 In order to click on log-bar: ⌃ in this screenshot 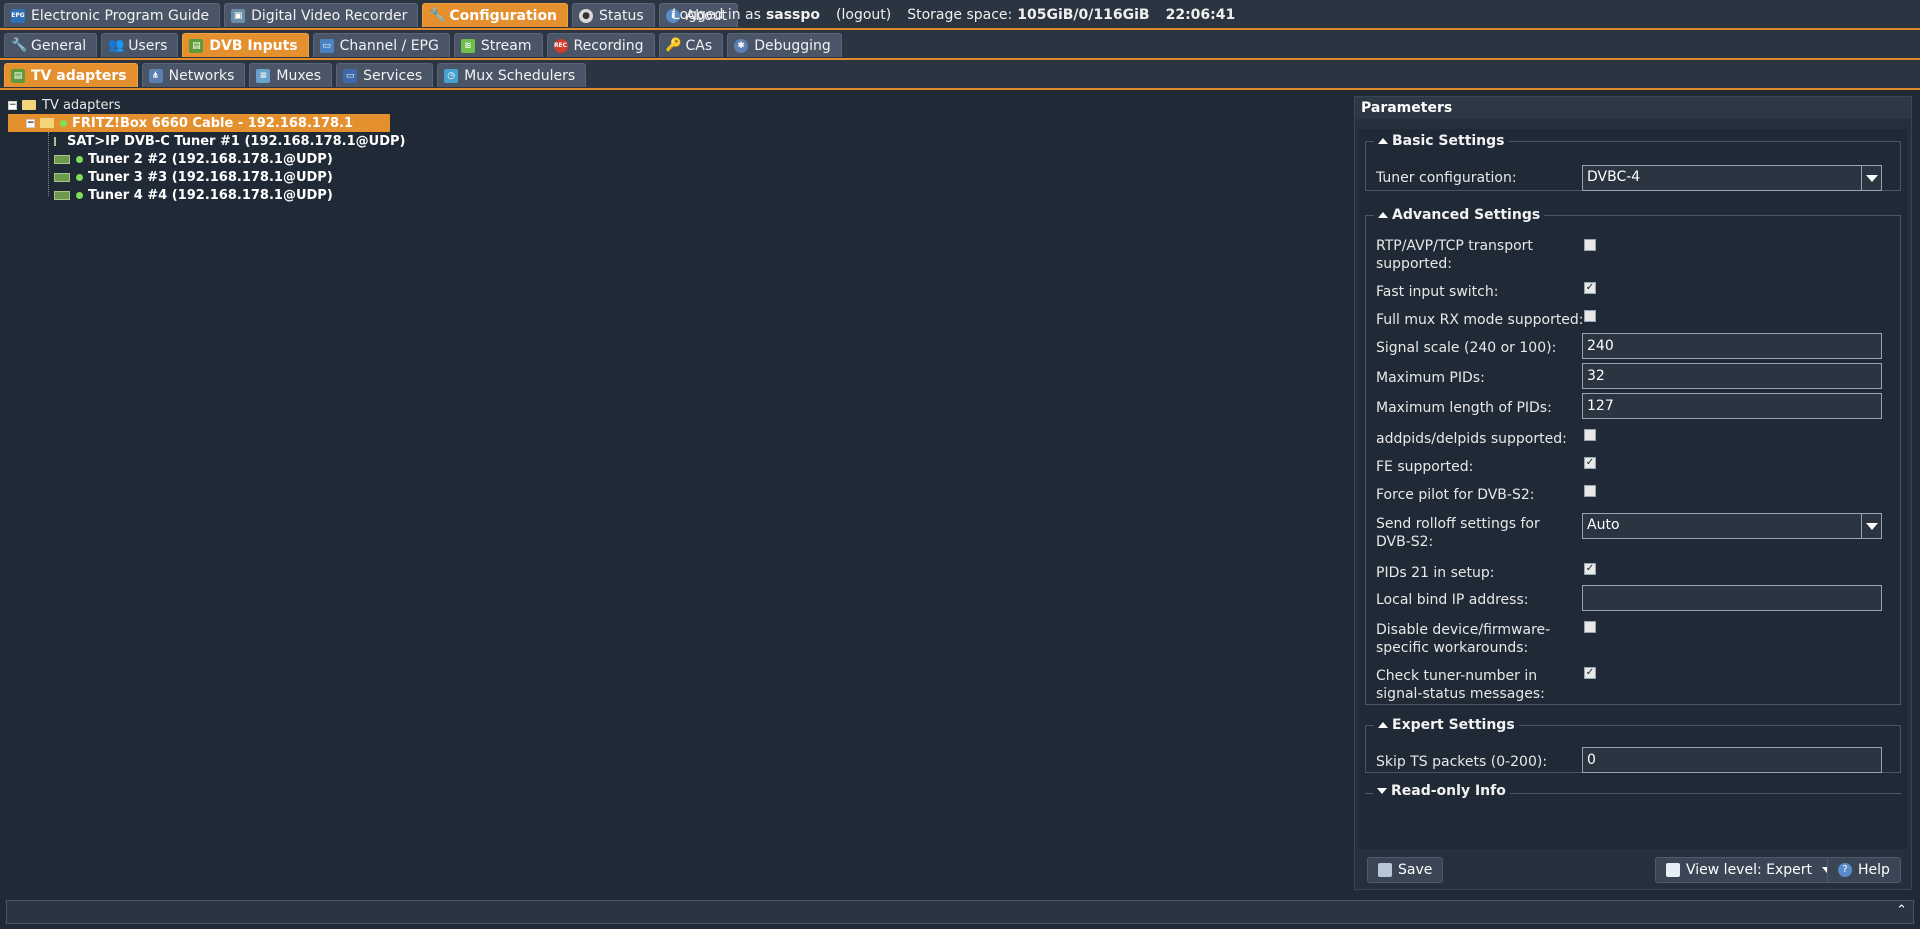, I will do `click(960, 912)`.